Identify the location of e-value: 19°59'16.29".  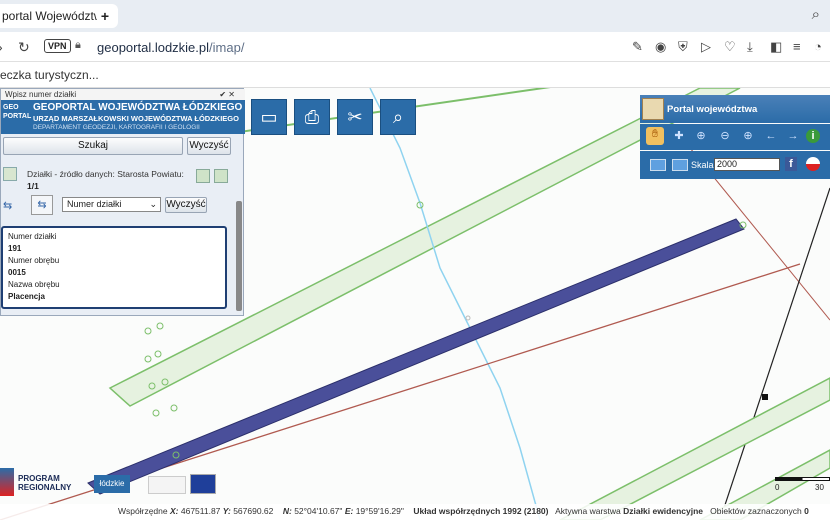
(379, 511).